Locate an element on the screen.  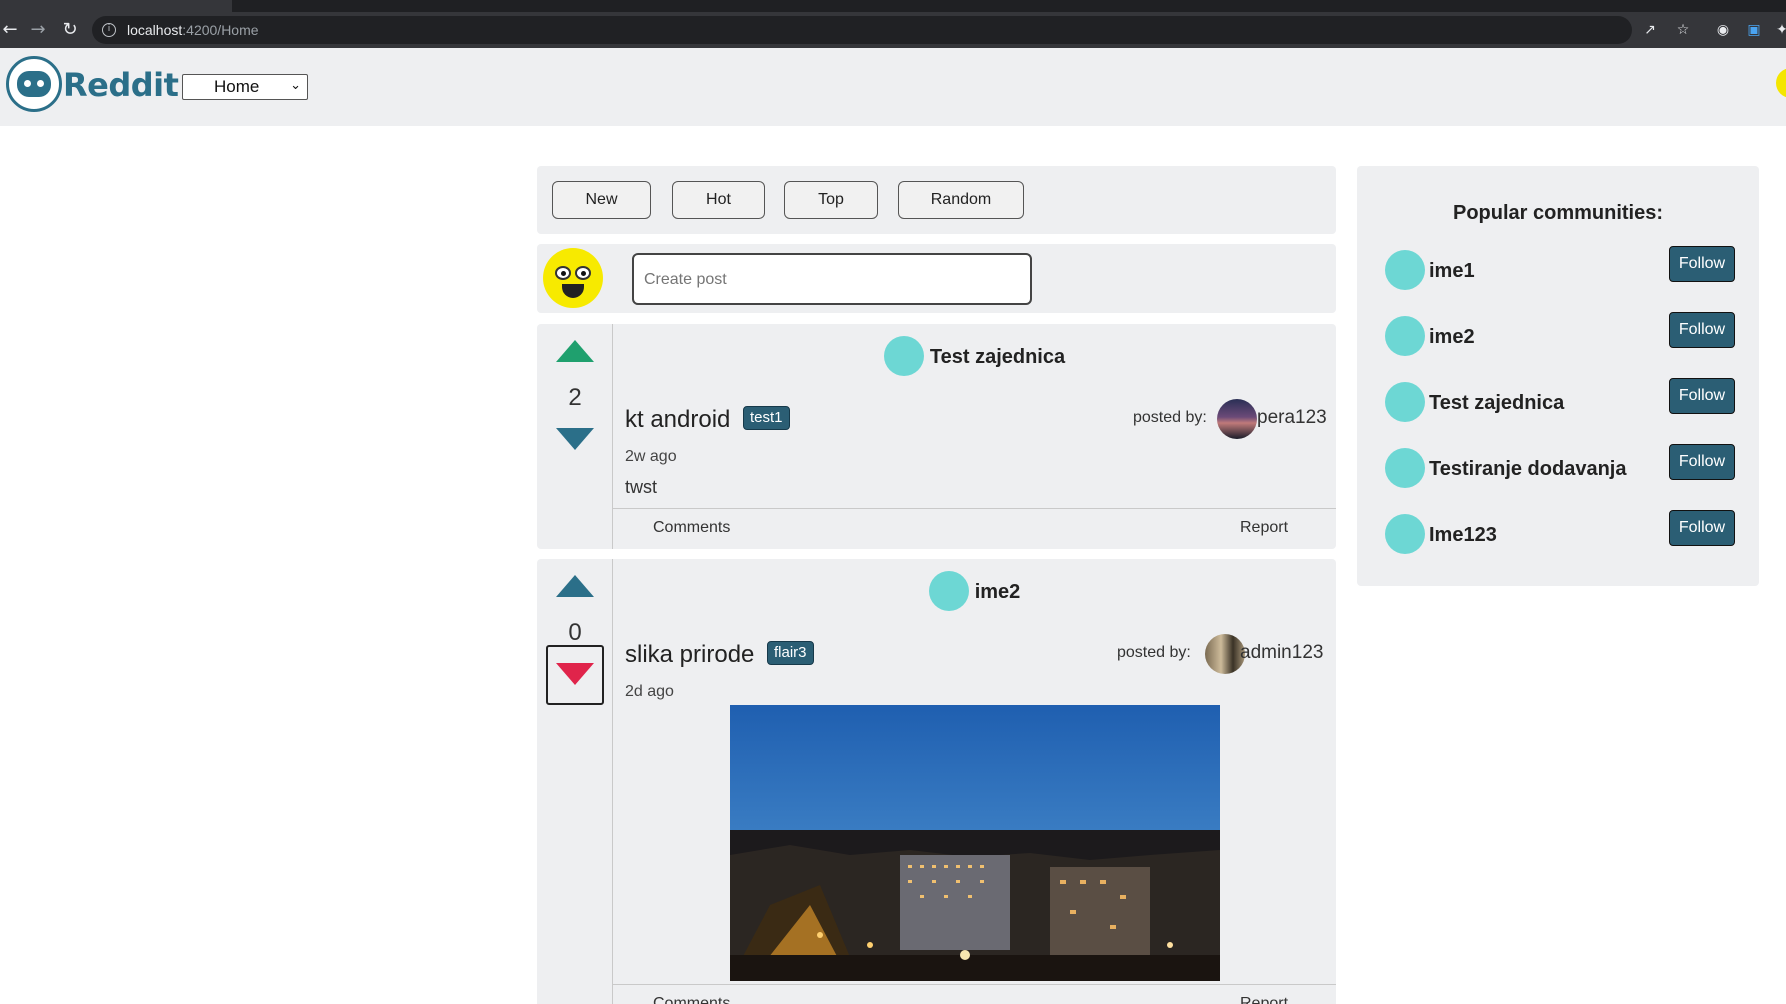
extensions-puzzle-icon: ✦ is located at coordinates (1780, 30).